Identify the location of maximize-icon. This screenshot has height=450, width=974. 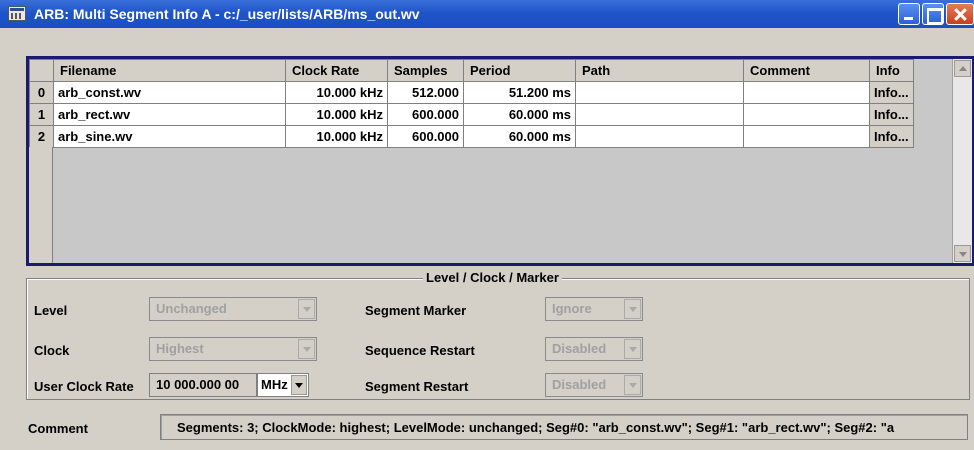
(933, 14).